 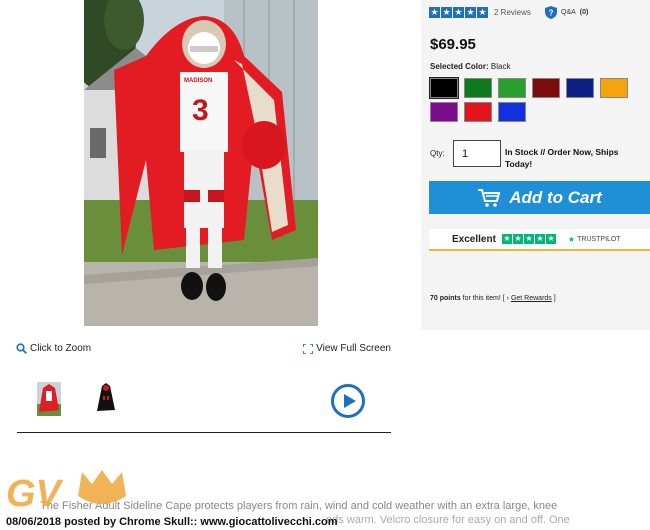 I want to click on watermark-logo: GV, so click(x=66, y=492).